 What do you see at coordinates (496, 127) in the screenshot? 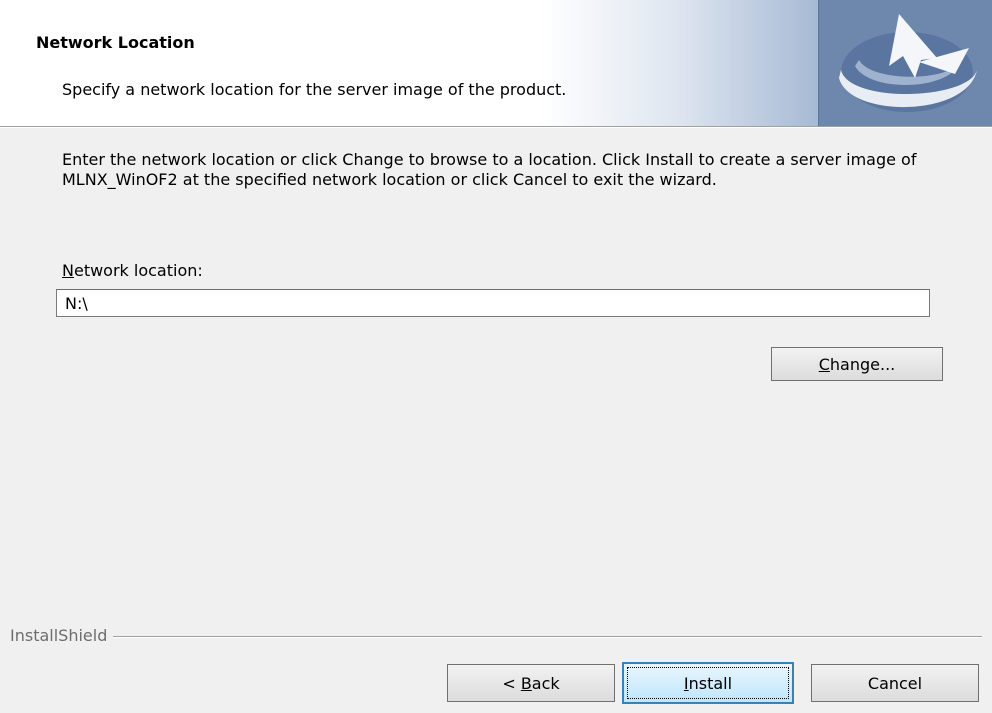
I see `header-divider` at bounding box center [496, 127].